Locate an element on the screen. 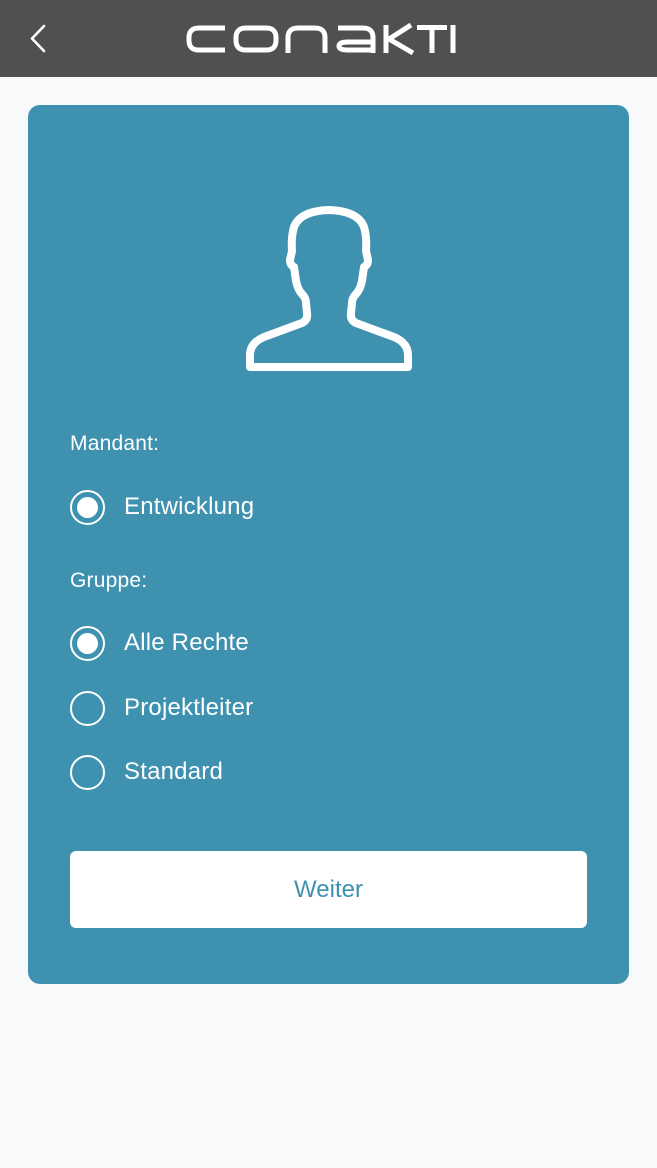 This screenshot has height=1168, width=657. mandant-label: Mandant: is located at coordinates (115, 443).